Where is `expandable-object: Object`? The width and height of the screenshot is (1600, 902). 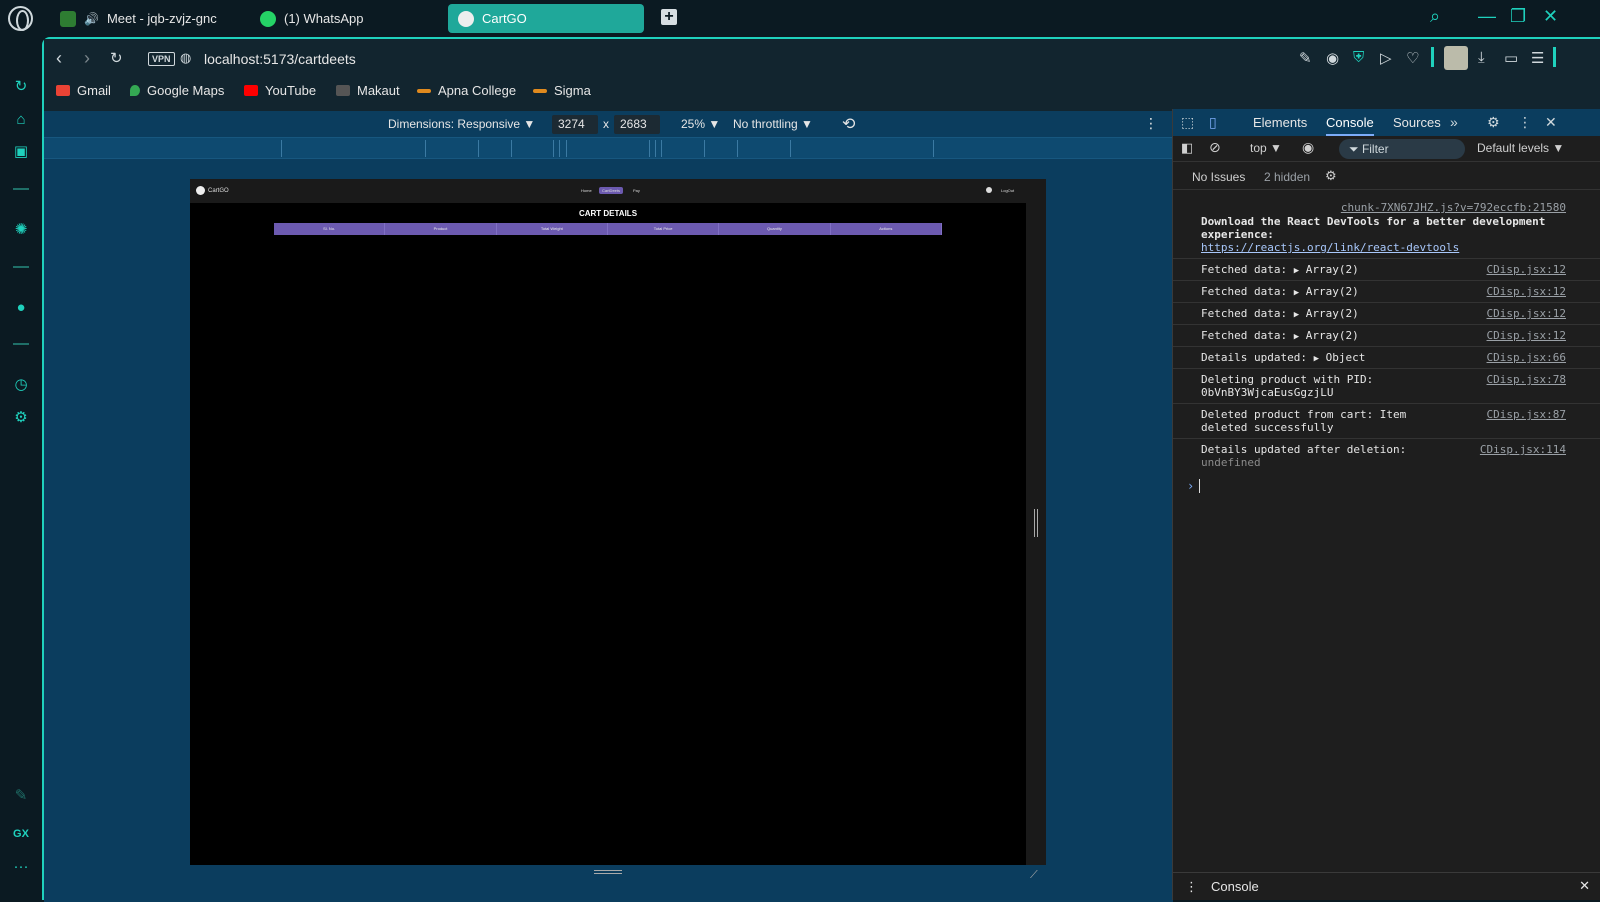 expandable-object: Object is located at coordinates (1346, 357).